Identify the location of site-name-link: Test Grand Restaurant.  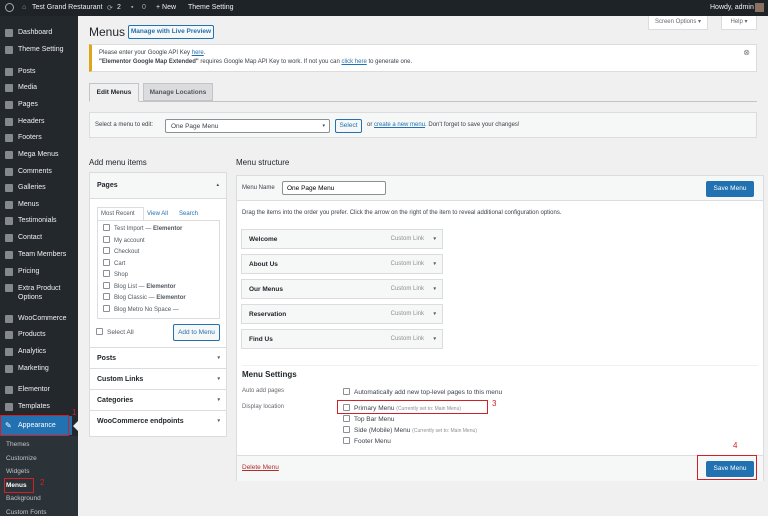
(67, 7).